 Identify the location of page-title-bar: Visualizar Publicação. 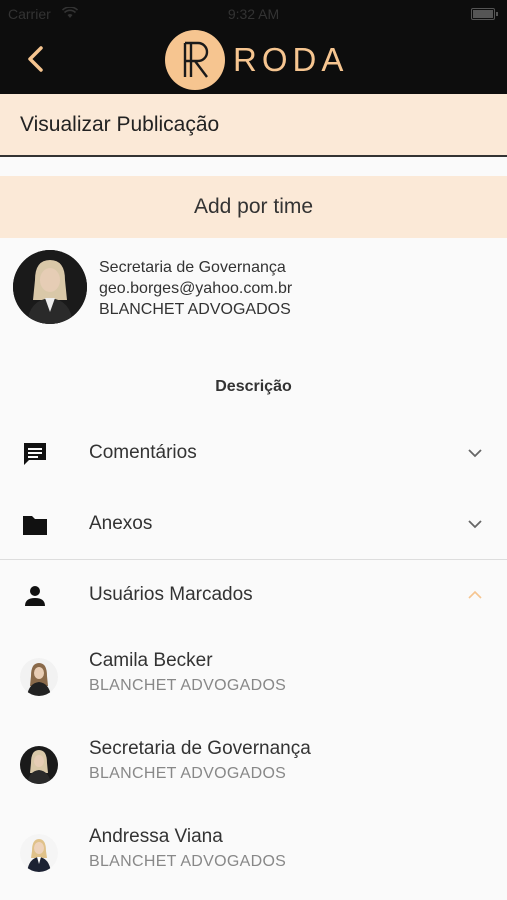
(253, 125).